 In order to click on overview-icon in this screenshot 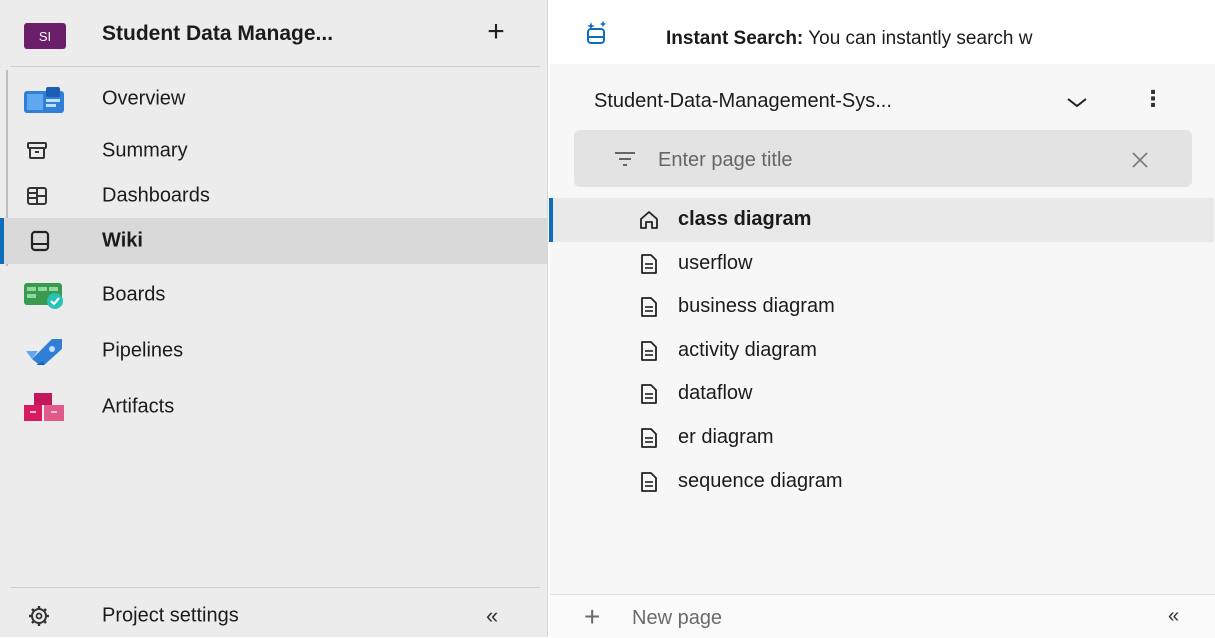, I will do `click(44, 100)`.